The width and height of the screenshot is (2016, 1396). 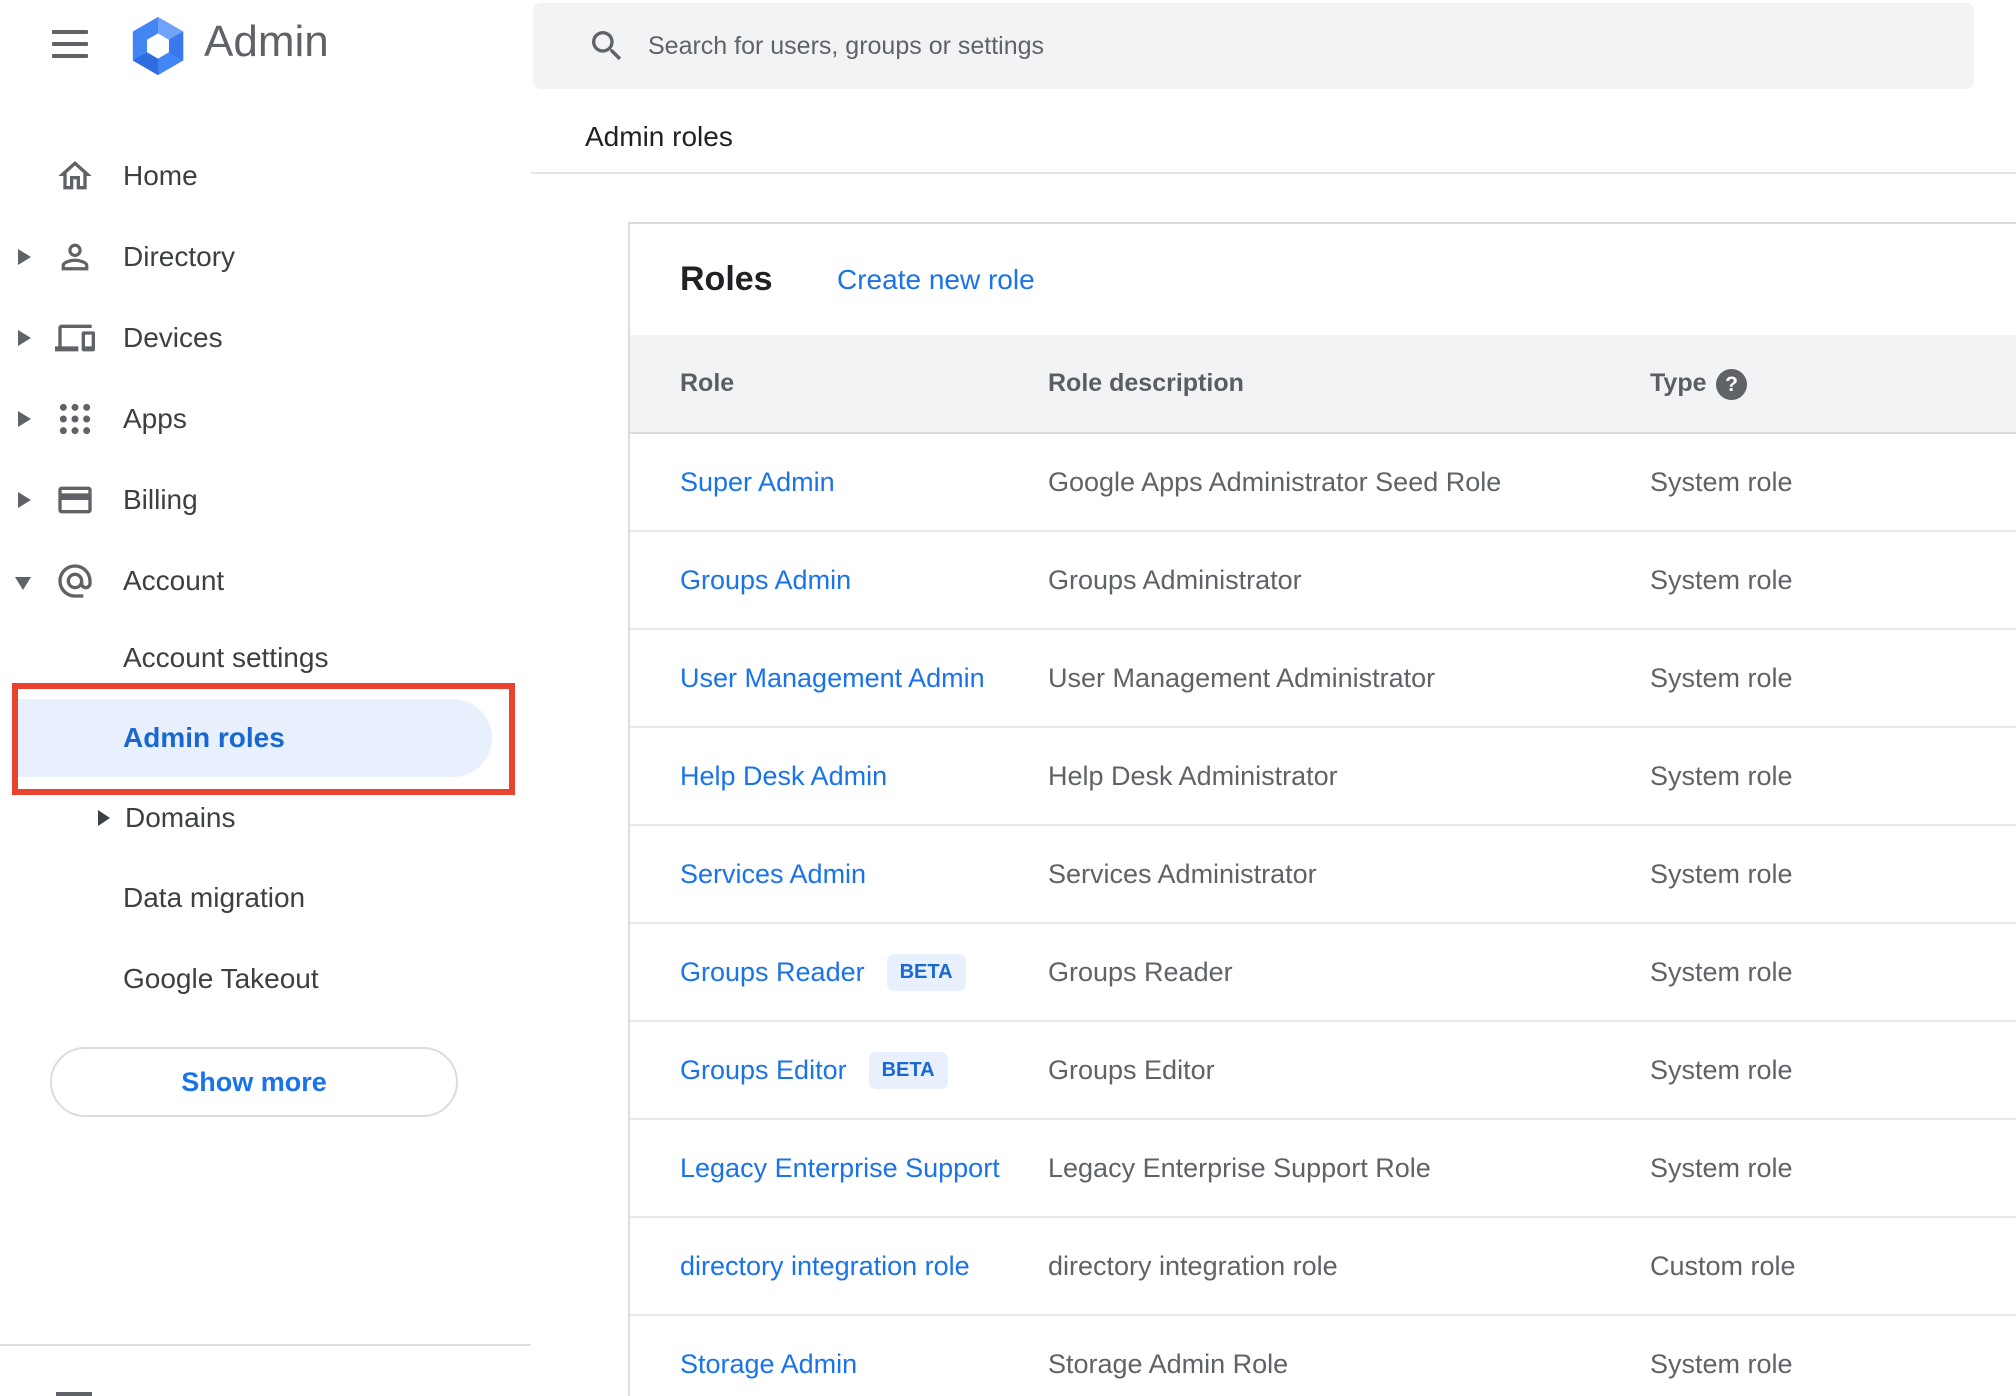 I want to click on role-cell: Storage Admin, so click(x=768, y=1356).